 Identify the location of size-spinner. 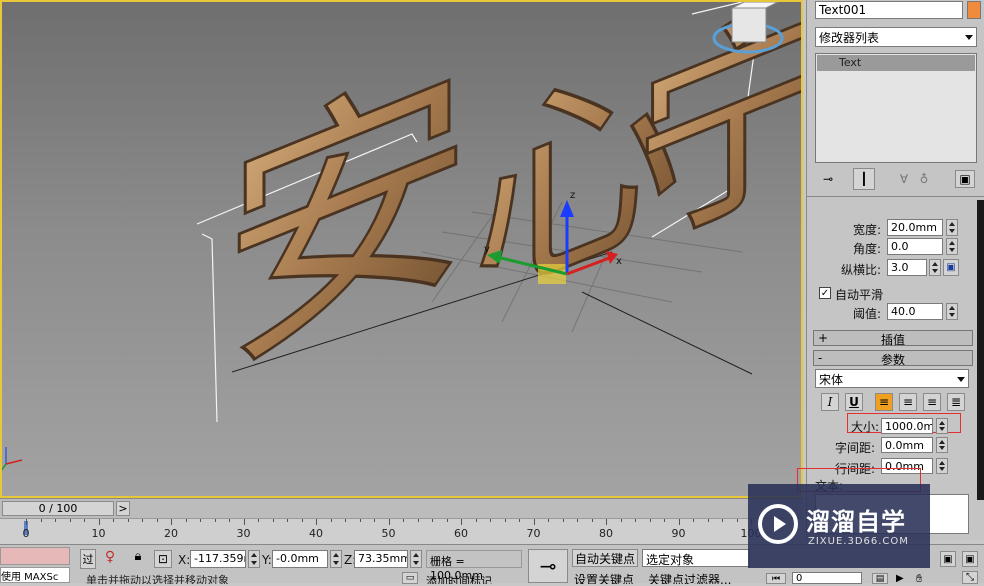
(942, 426).